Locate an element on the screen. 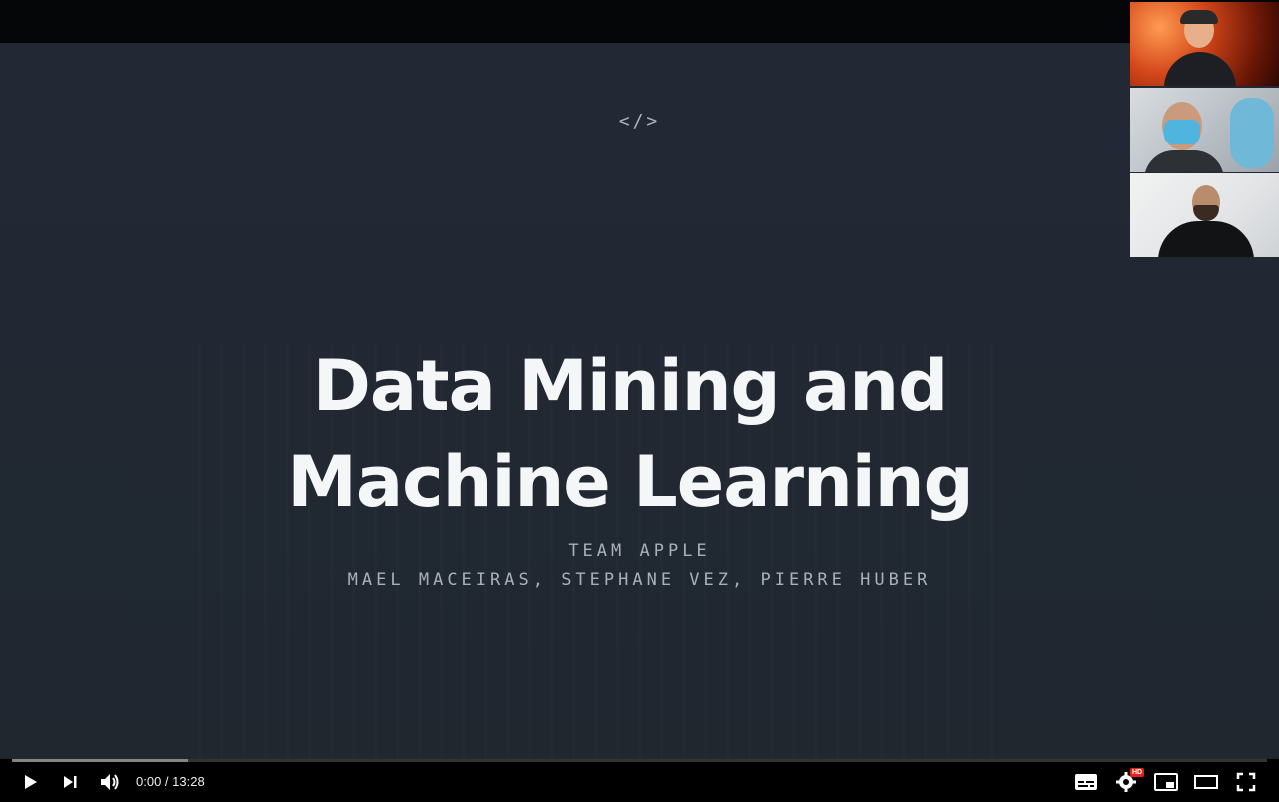  volume-button is located at coordinates (110, 782).